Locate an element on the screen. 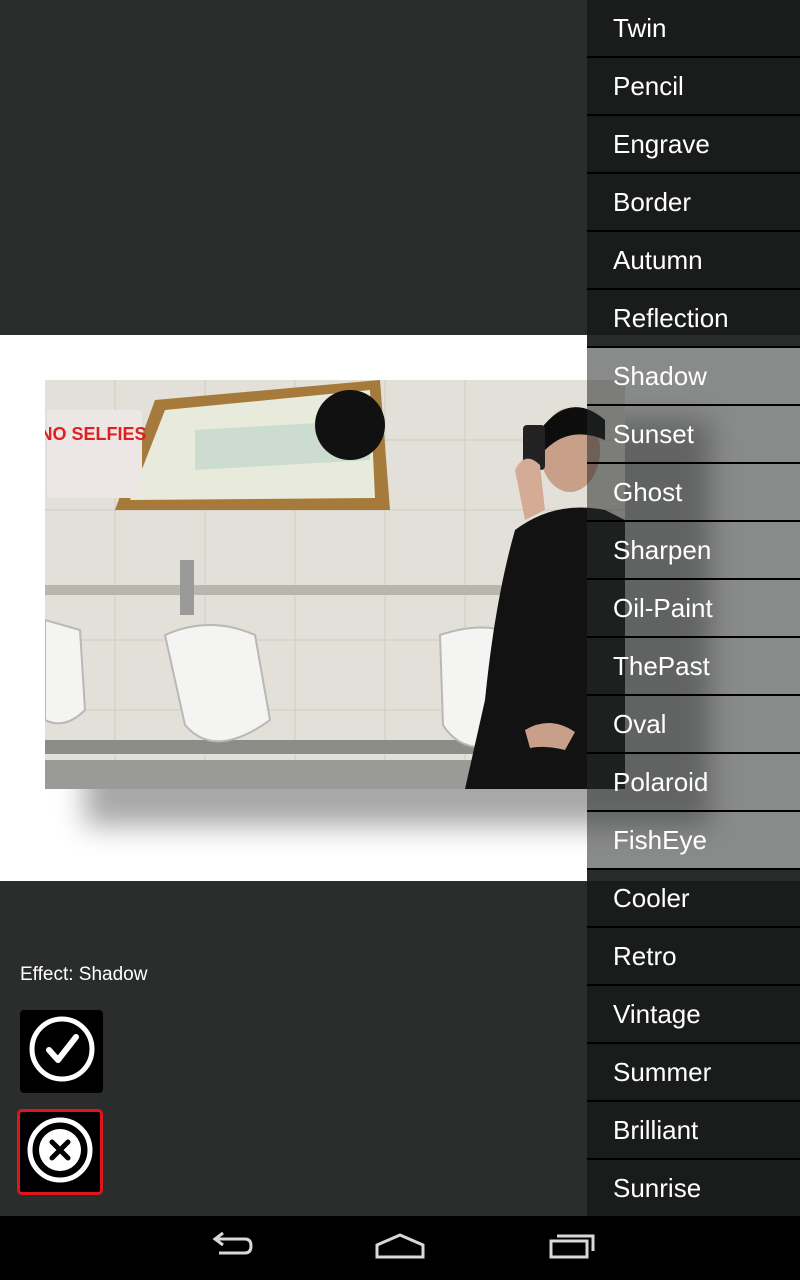 The image size is (800, 1280). home-button is located at coordinates (400, 1248).